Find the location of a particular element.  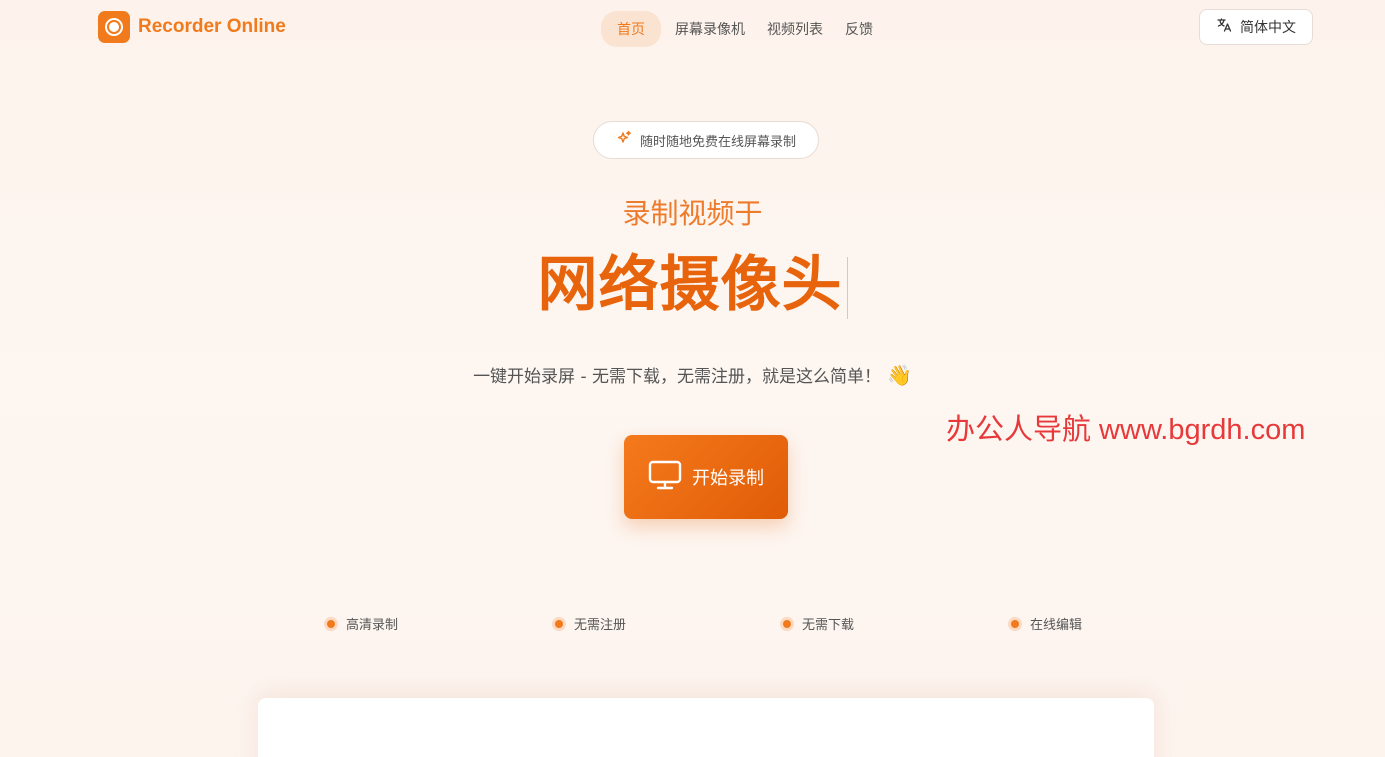

feature-list: 高清录制 无需注册 无需下载 在线编辑 is located at coordinates (692, 625).